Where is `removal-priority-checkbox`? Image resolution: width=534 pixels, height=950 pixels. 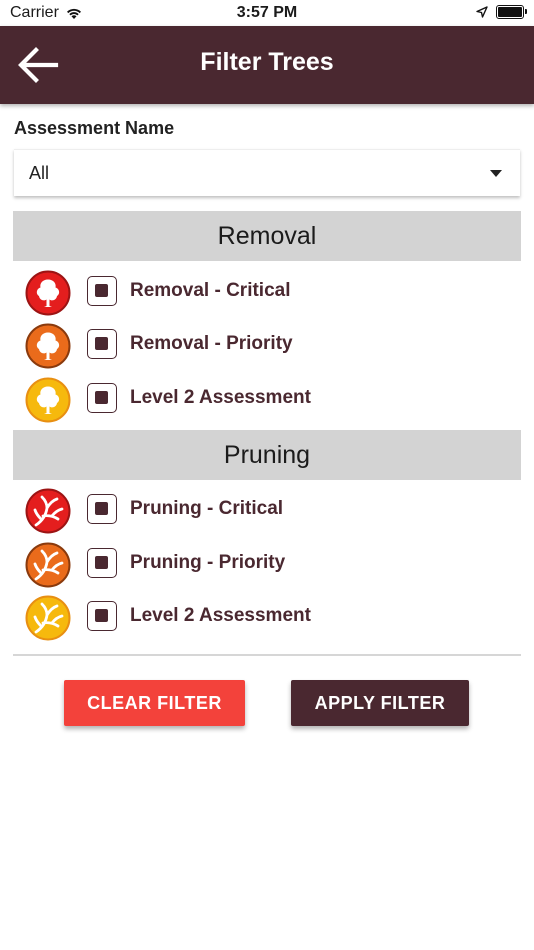 removal-priority-checkbox is located at coordinates (102, 344).